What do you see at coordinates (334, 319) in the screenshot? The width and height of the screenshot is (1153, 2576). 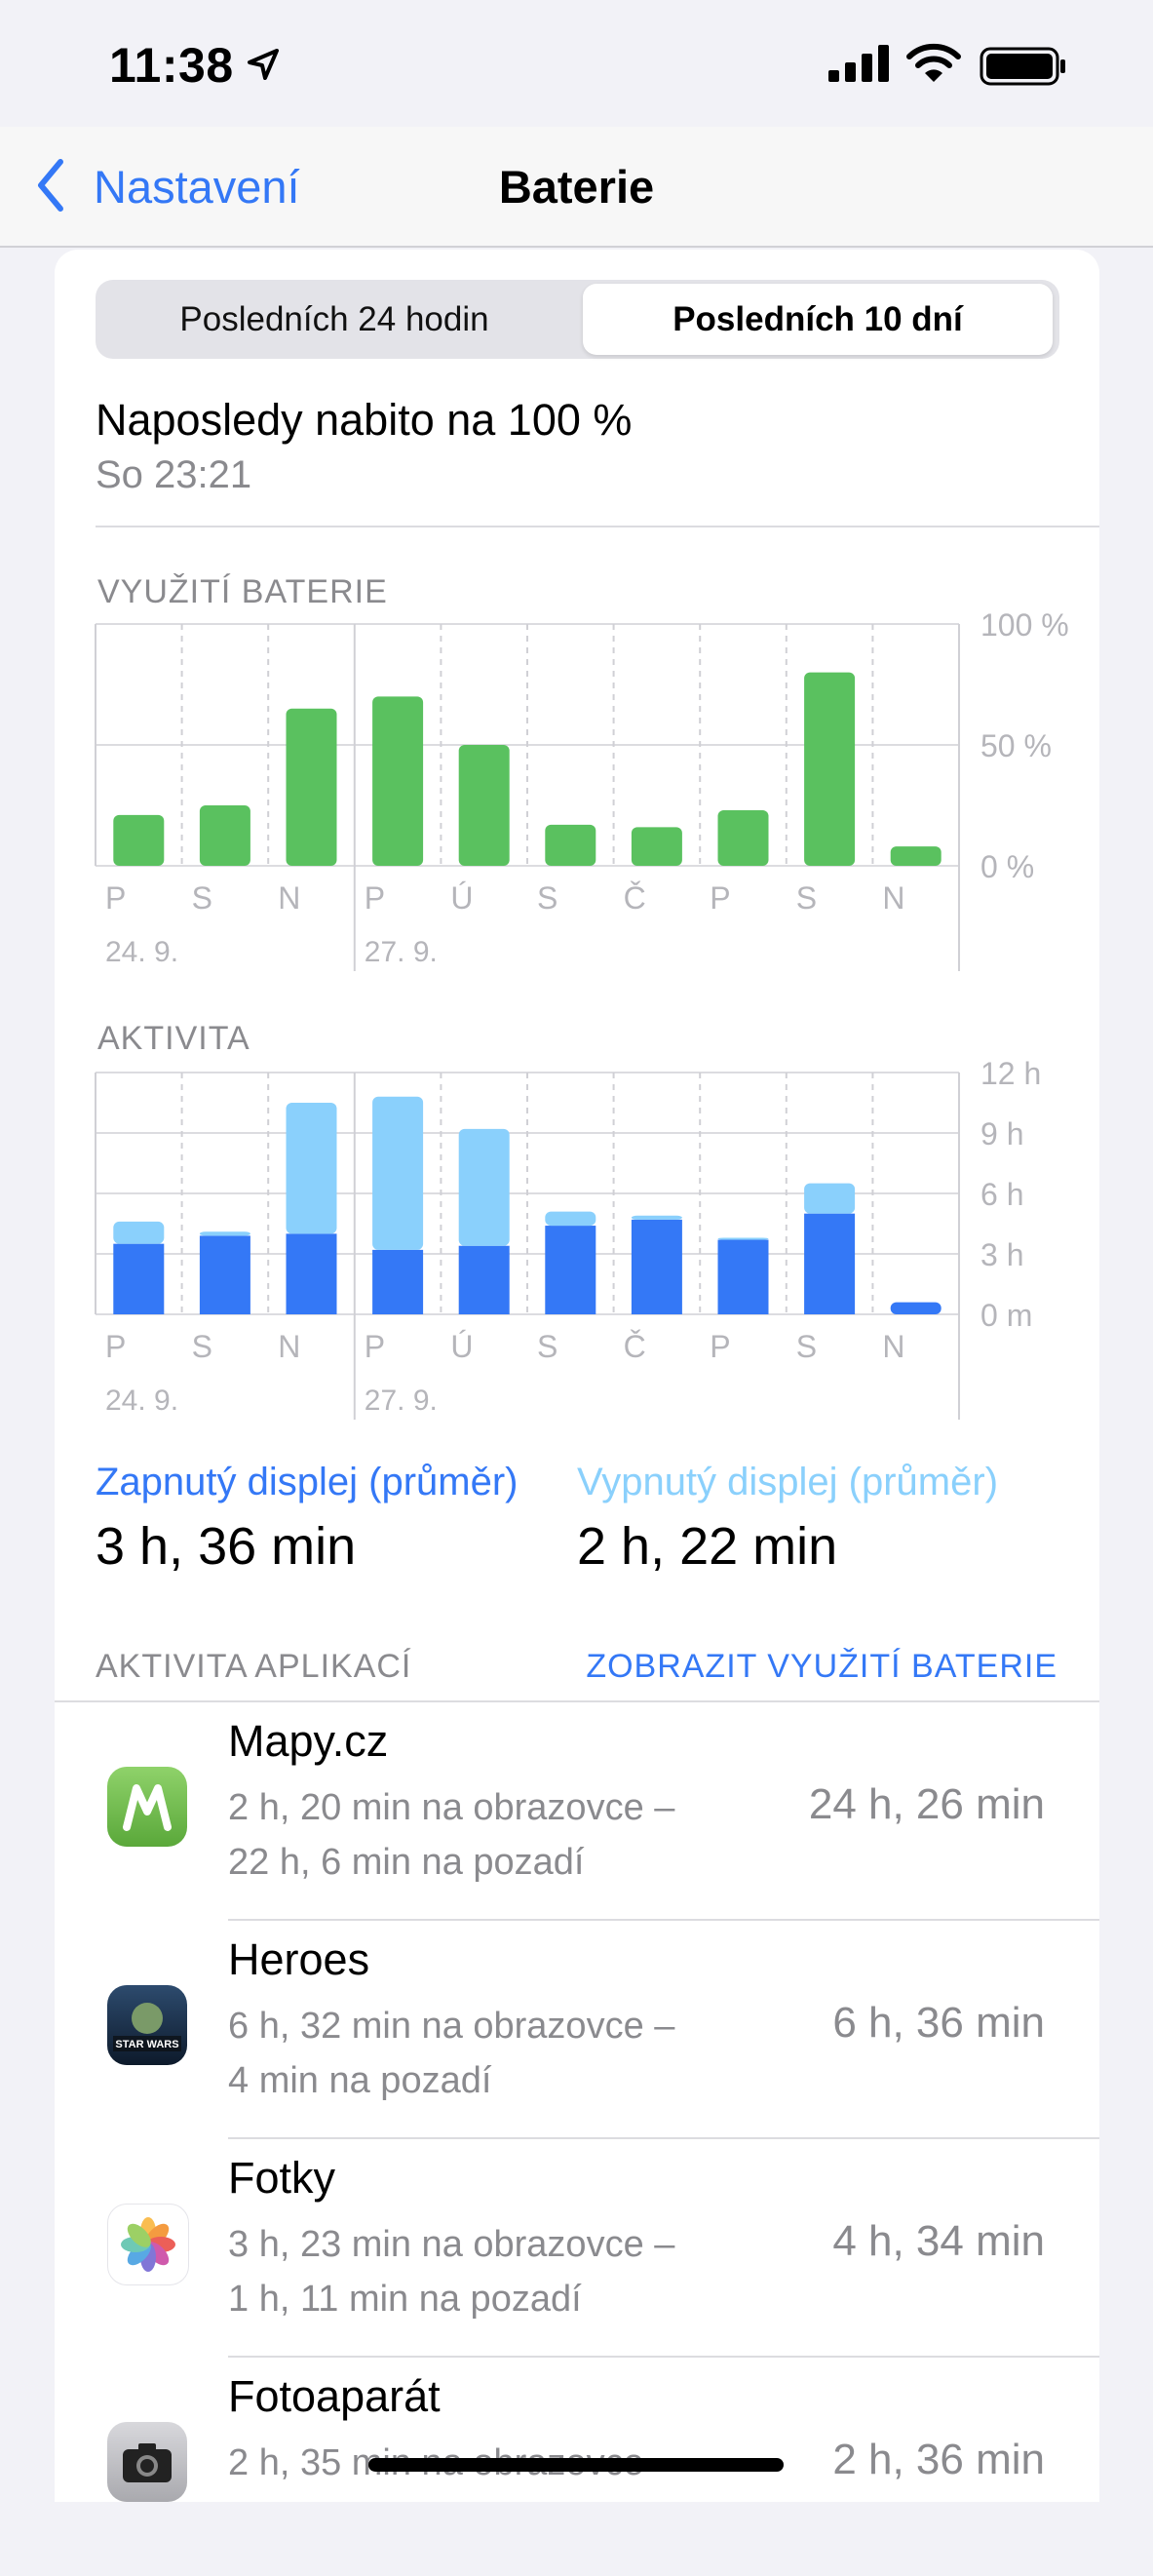 I see `segment-24-hours: Posledních 24 hodin` at bounding box center [334, 319].